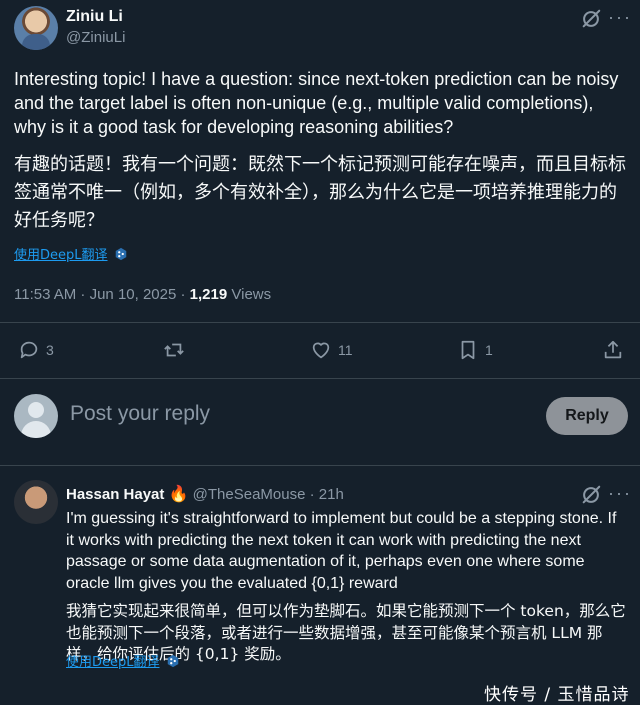 This screenshot has width=640, height=705. Describe the element at coordinates (36, 416) in the screenshot. I see `user-avatar-placeholder` at that location.